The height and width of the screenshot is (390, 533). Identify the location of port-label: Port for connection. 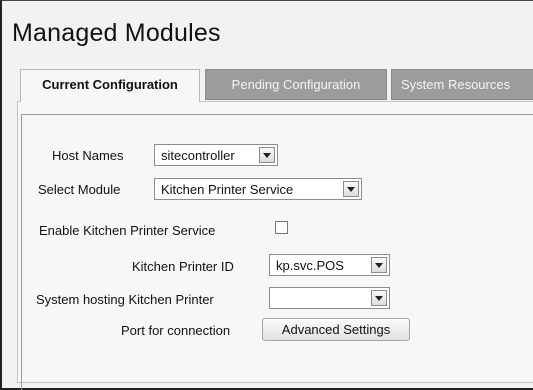
(176, 330).